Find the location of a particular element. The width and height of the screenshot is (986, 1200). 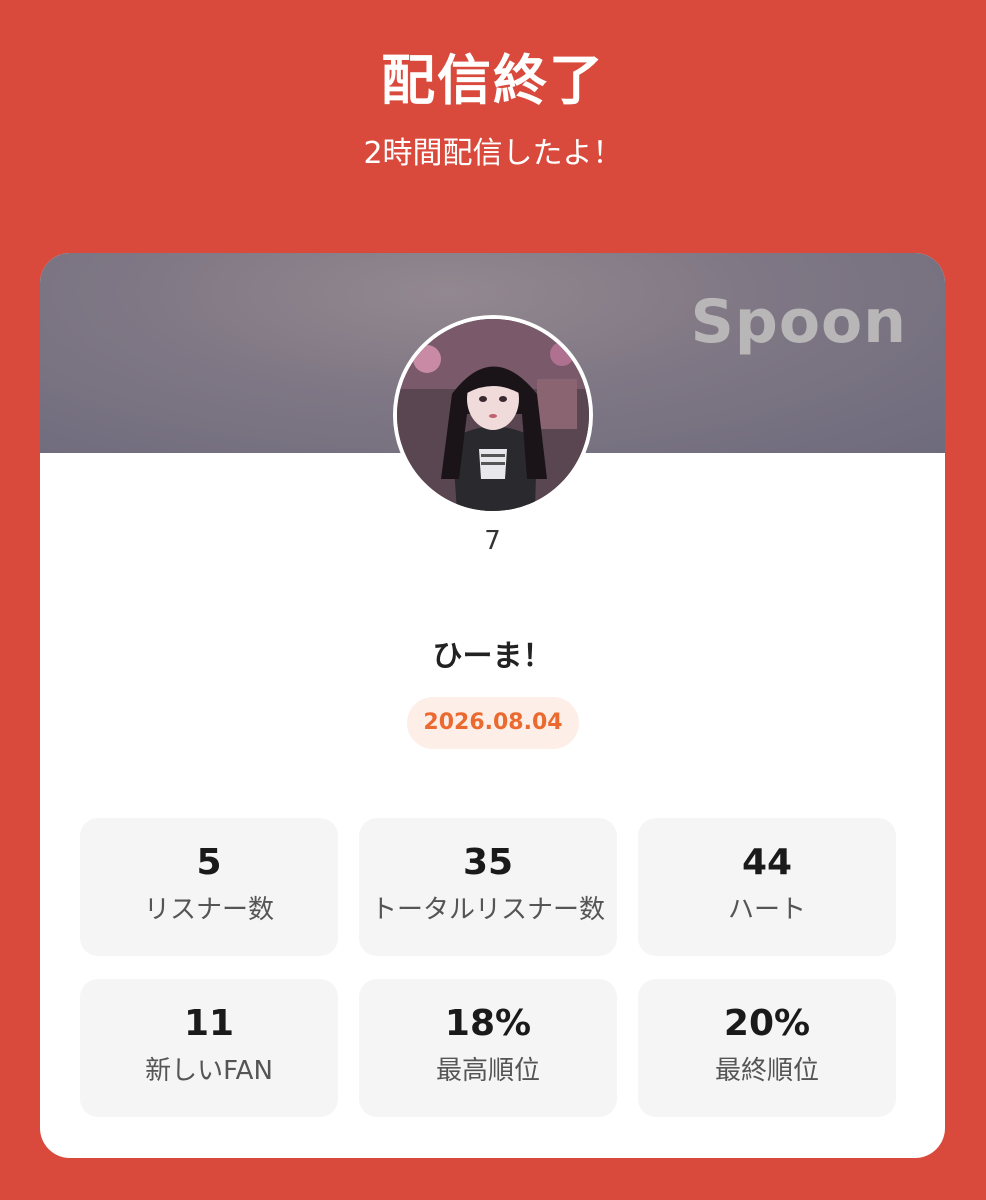

date-badge: 2026.08.04 is located at coordinates (493, 723).